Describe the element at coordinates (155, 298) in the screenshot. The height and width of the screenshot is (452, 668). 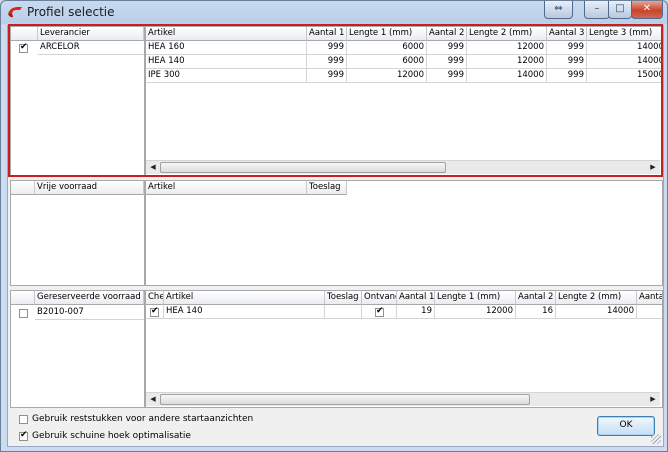
I see `col-che: Che` at that location.